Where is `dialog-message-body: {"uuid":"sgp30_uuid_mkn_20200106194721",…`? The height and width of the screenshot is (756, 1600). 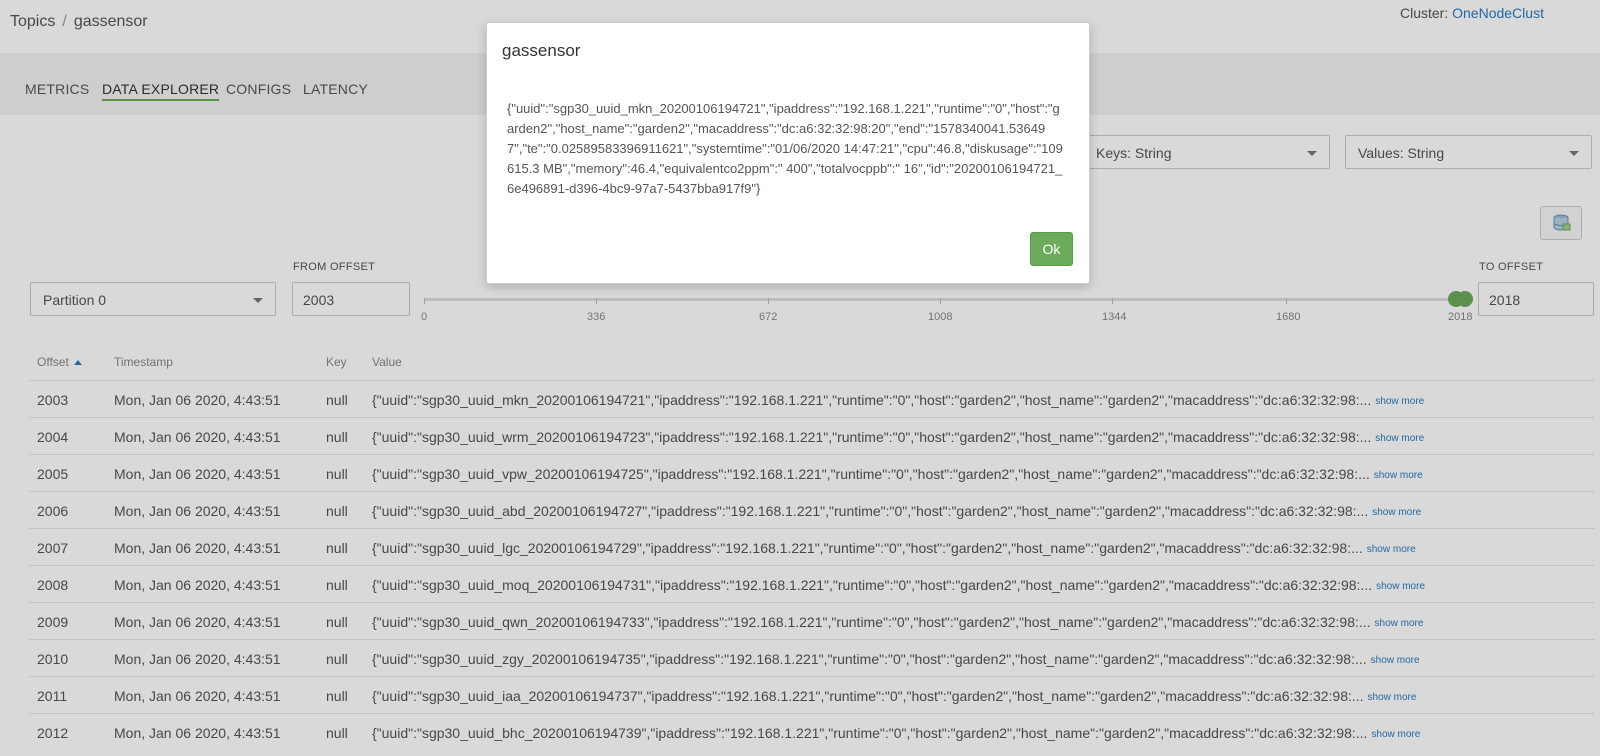 dialog-message-body: {"uuid":"sgp30_uuid_mkn_20200106194721",… is located at coordinates (785, 148).